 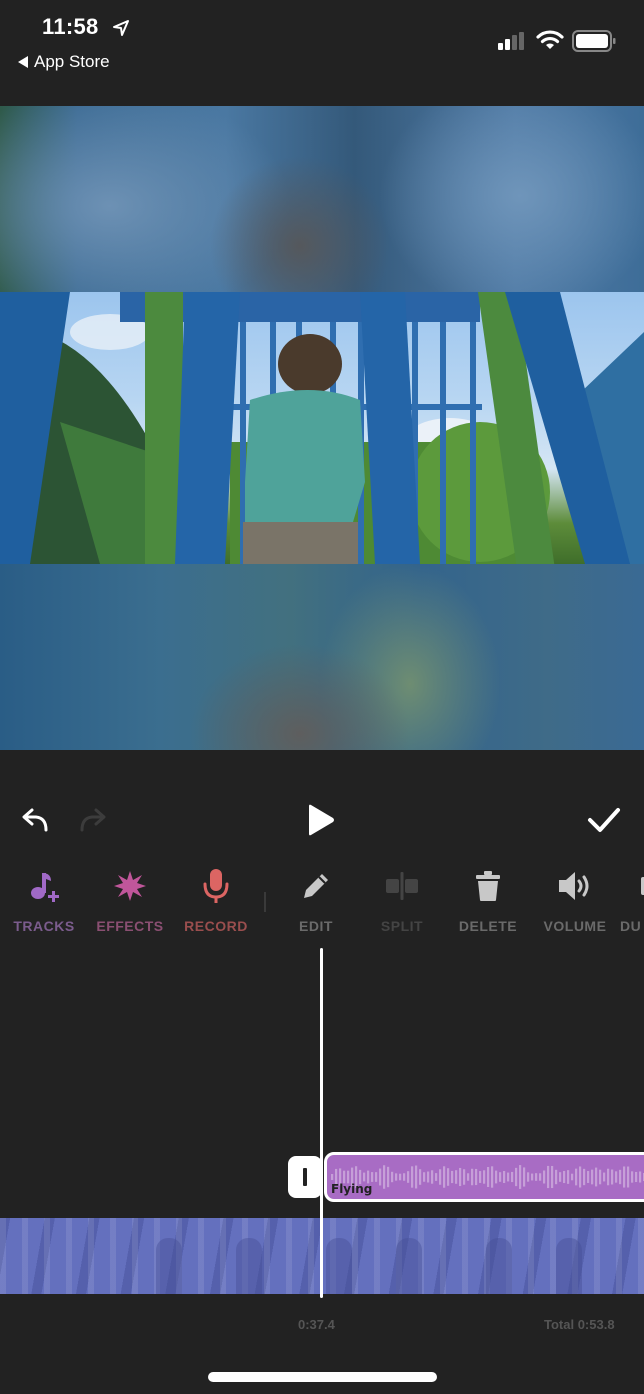 What do you see at coordinates (579, 1324) in the screenshot?
I see `total-duration: Total 0:53.8` at bounding box center [579, 1324].